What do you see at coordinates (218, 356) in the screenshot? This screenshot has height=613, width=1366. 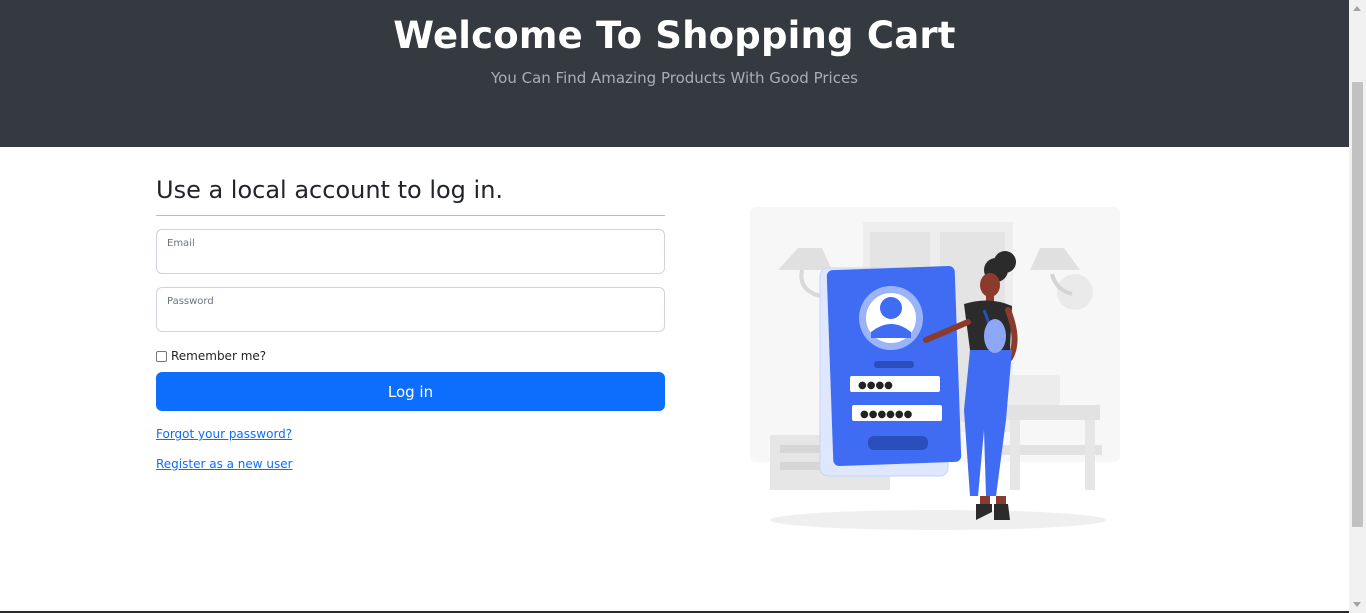 I see `remember-label: Remember me?` at bounding box center [218, 356].